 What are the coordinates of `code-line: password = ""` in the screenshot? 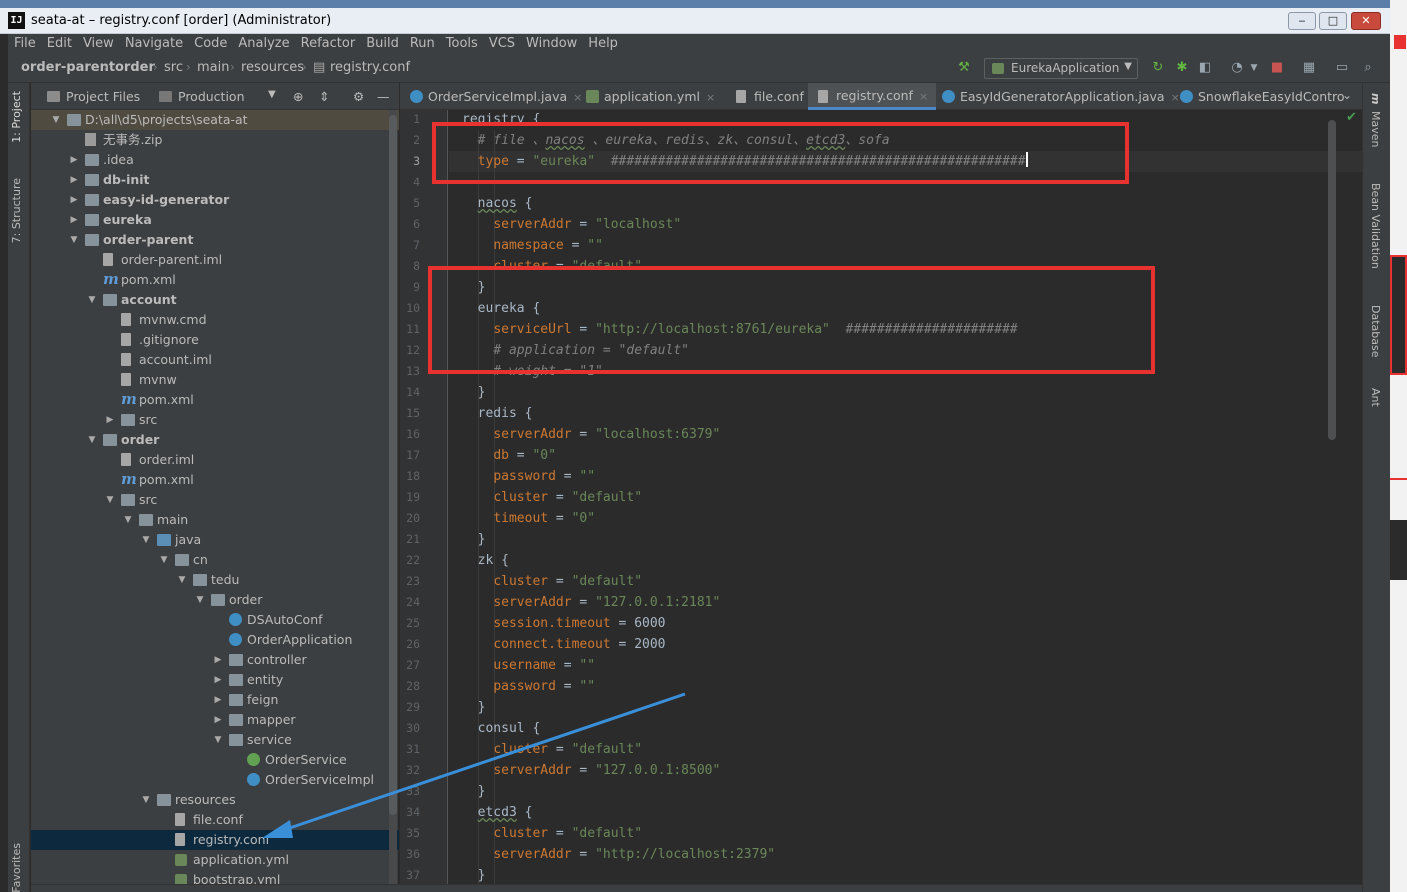 It's located at (528, 686).